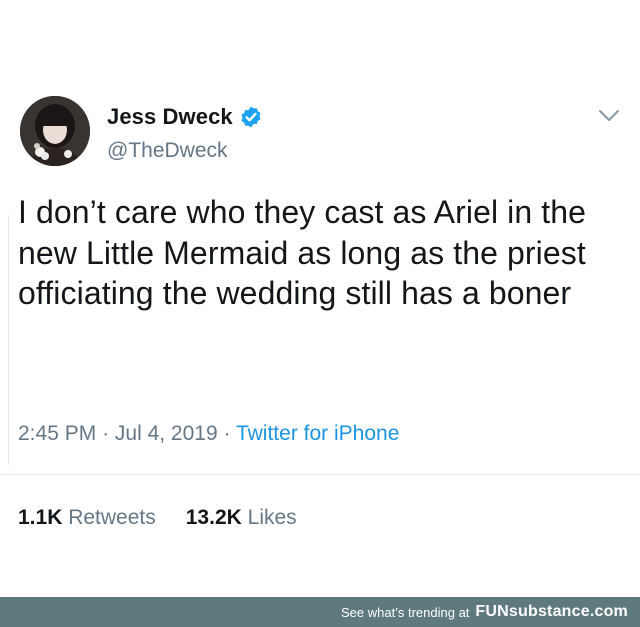 This screenshot has height=627, width=640. What do you see at coordinates (40, 517) in the screenshot?
I see `retweets-count: 1.1K` at bounding box center [40, 517].